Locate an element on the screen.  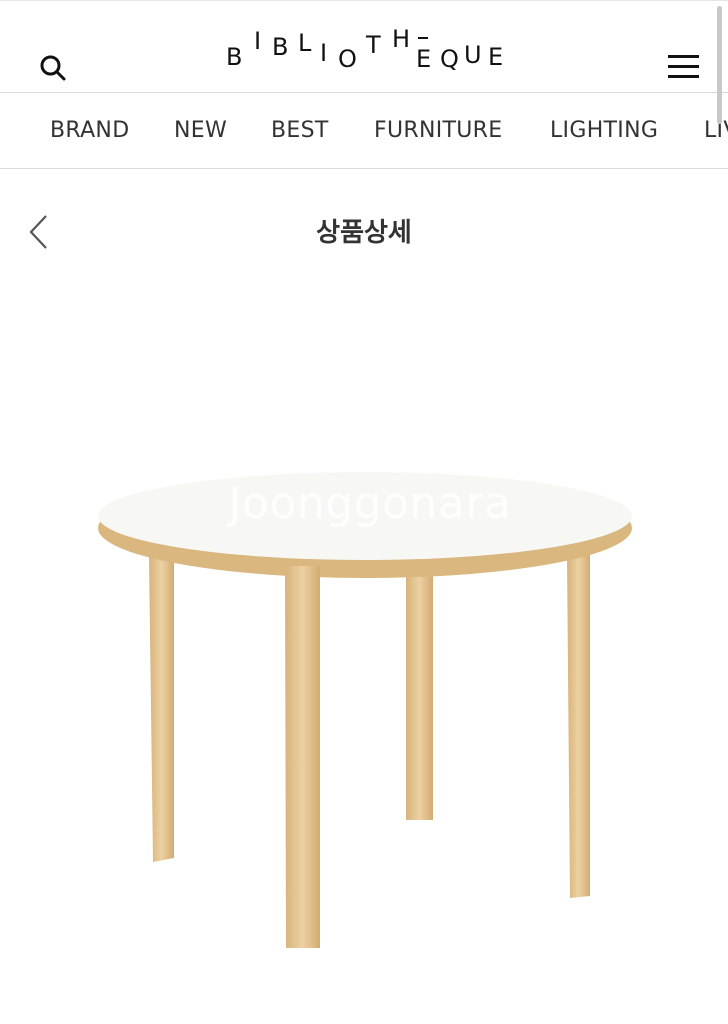
site-logo: B I B L I O T H E Q U E is located at coordinates (365, 51).